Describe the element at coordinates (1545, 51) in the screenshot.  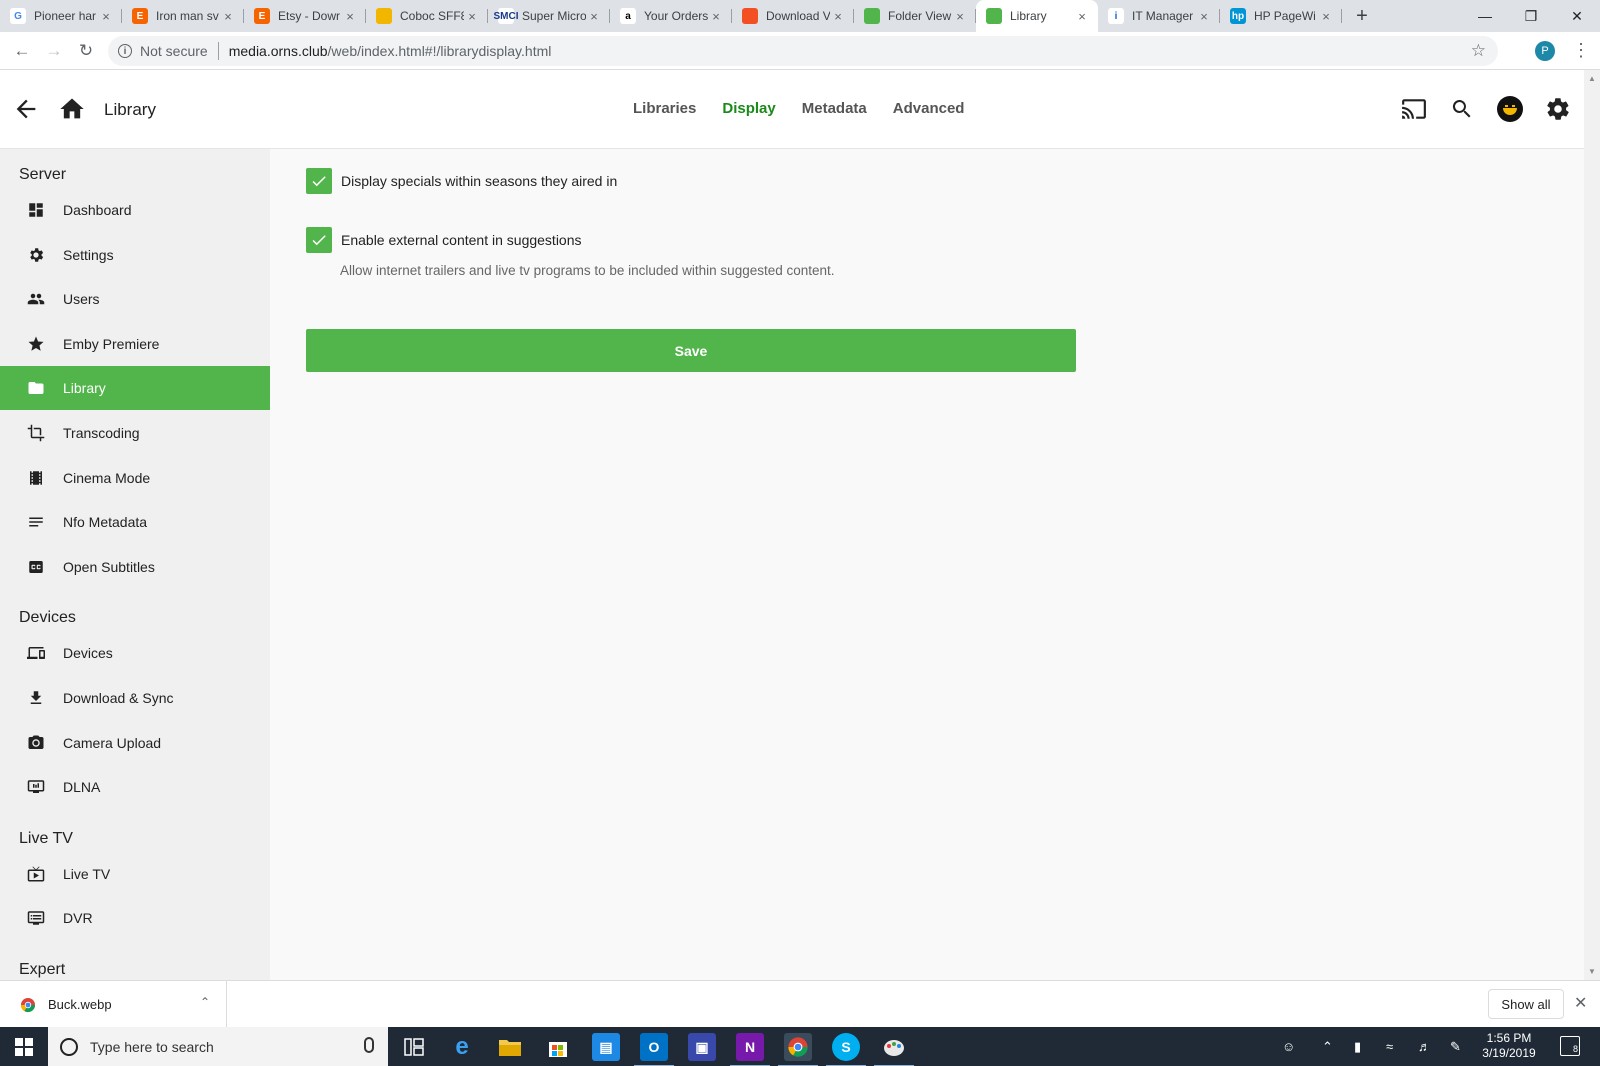
I see `profile-avatar: P` at that location.